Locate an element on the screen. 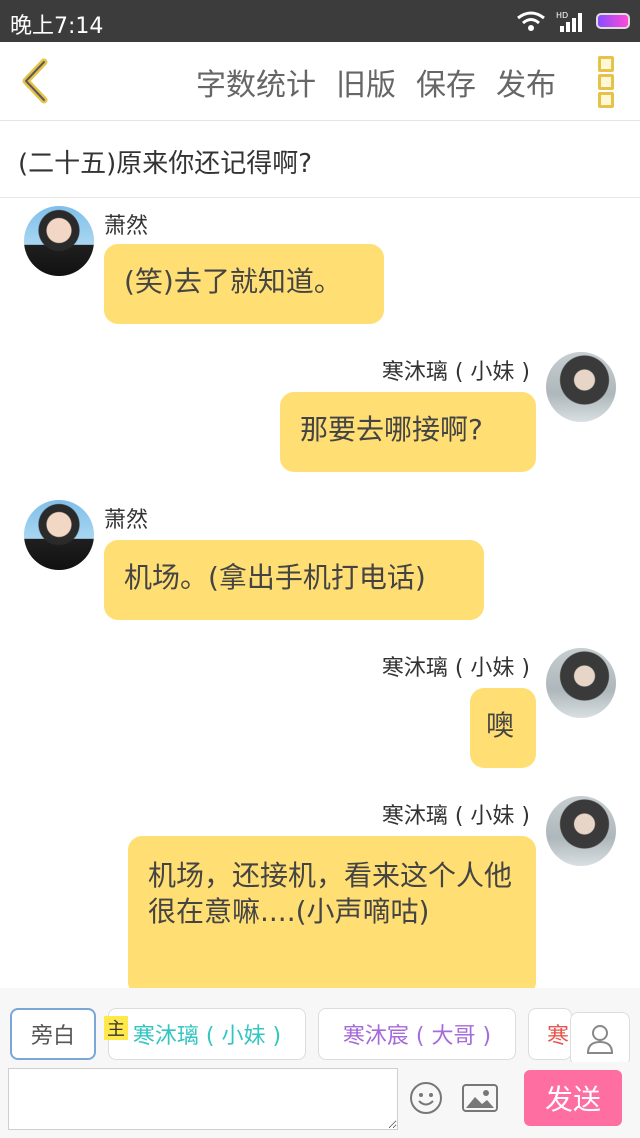 This screenshot has height=1138, width=640. role-tab-narration: 旁白 is located at coordinates (53, 1034).